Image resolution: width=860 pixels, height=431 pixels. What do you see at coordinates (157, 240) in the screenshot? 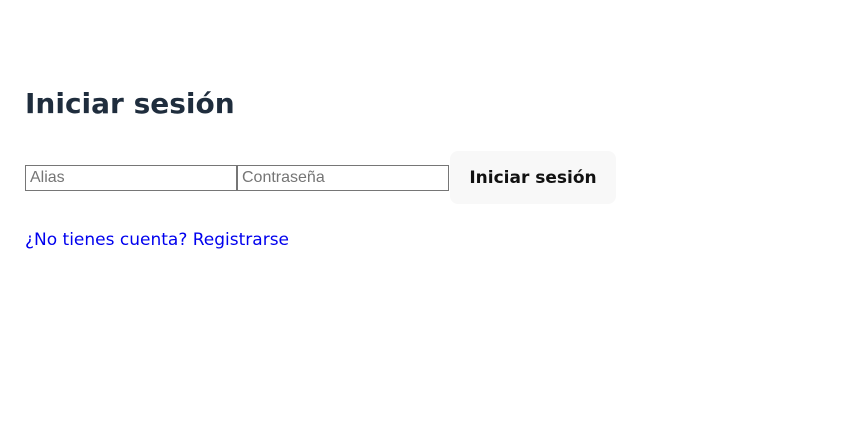
I see `register-link: ¿No tienes cuenta? Registrarse` at bounding box center [157, 240].